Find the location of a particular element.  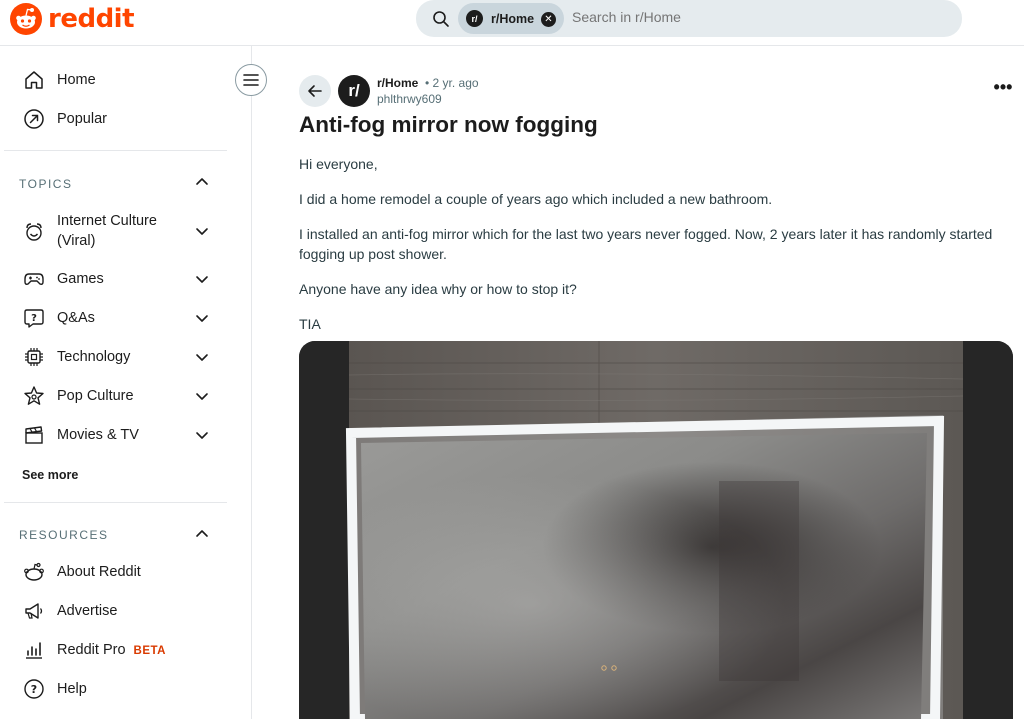

label-line-2: (Viral) is located at coordinates (76, 241).